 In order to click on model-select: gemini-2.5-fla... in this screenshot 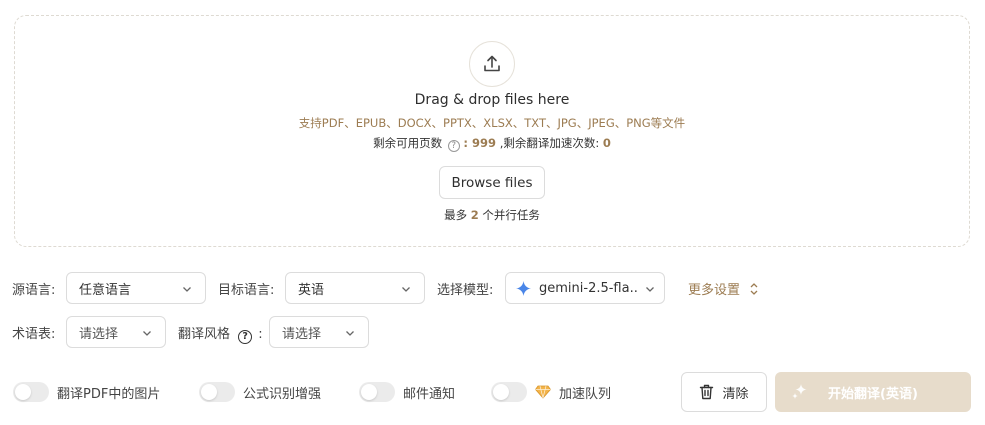, I will do `click(585, 288)`.